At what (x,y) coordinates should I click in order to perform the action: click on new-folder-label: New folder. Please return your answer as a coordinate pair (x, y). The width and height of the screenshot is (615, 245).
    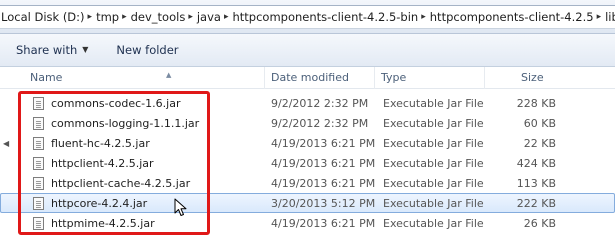
    Looking at the image, I should click on (147, 50).